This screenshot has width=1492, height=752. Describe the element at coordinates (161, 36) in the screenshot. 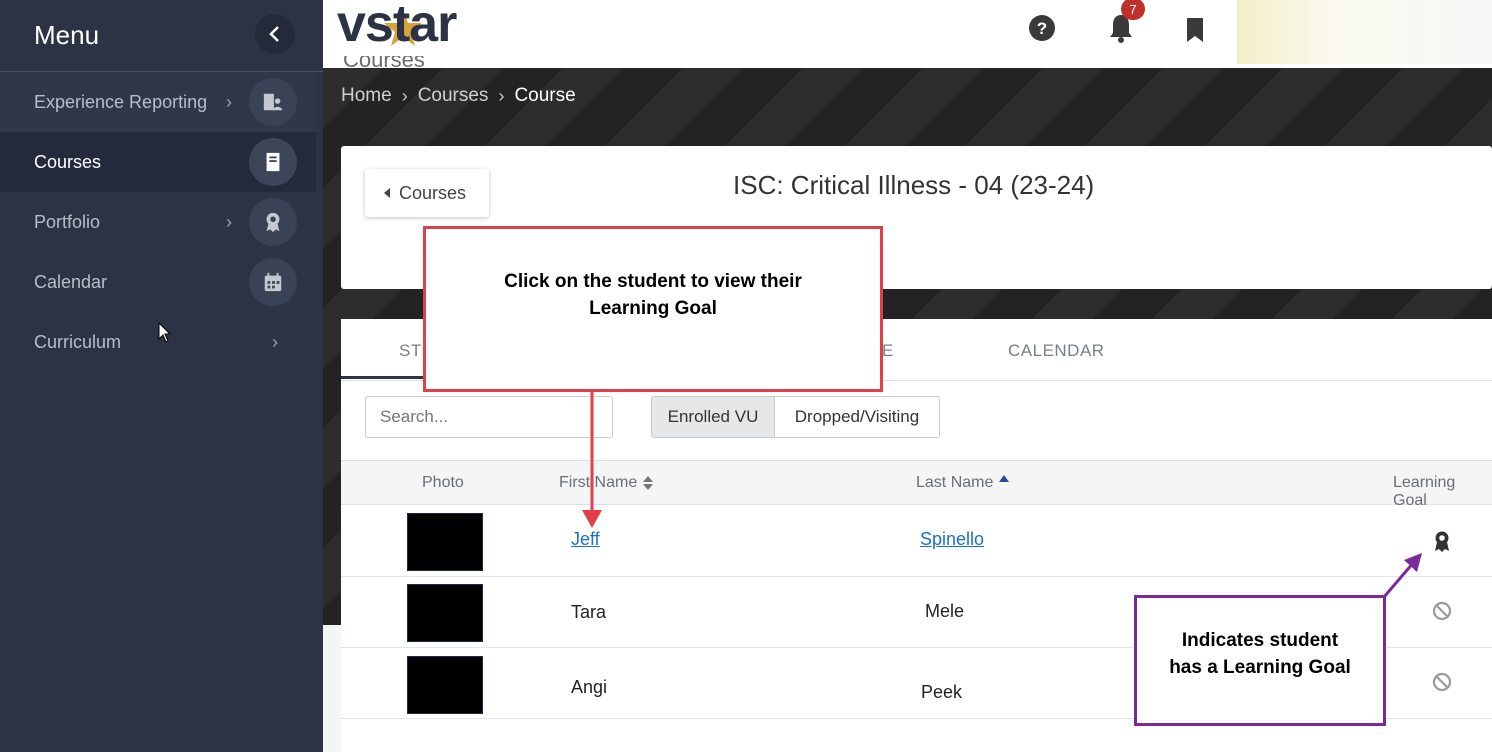

I see `sidebar-header: Menu` at that location.